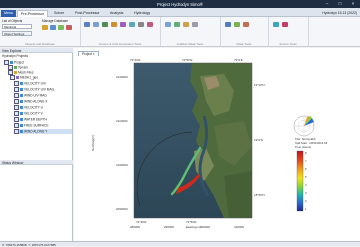 Image resolution: width=360 pixels, height=247 pixels. Describe the element at coordinates (15, 67) in the screenshot. I see `terrain-icon` at that location.